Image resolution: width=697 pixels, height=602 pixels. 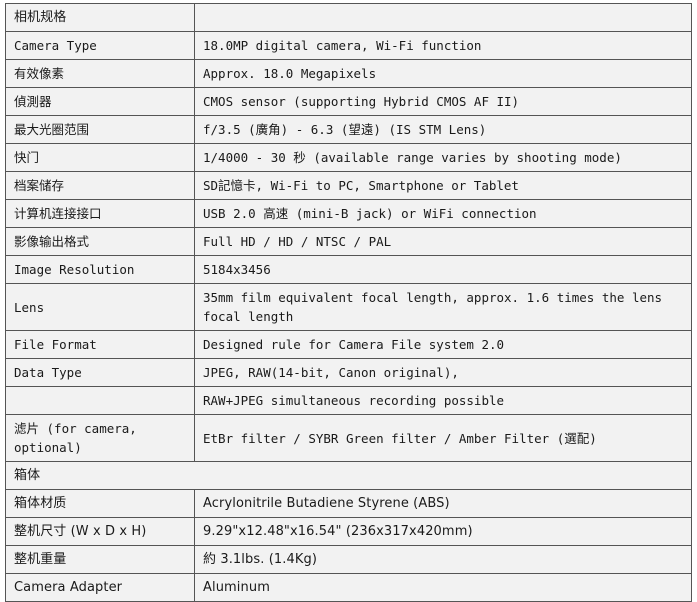 What do you see at coordinates (100, 559) in the screenshot?
I see `spec-label-cell: 整机重量` at bounding box center [100, 559].